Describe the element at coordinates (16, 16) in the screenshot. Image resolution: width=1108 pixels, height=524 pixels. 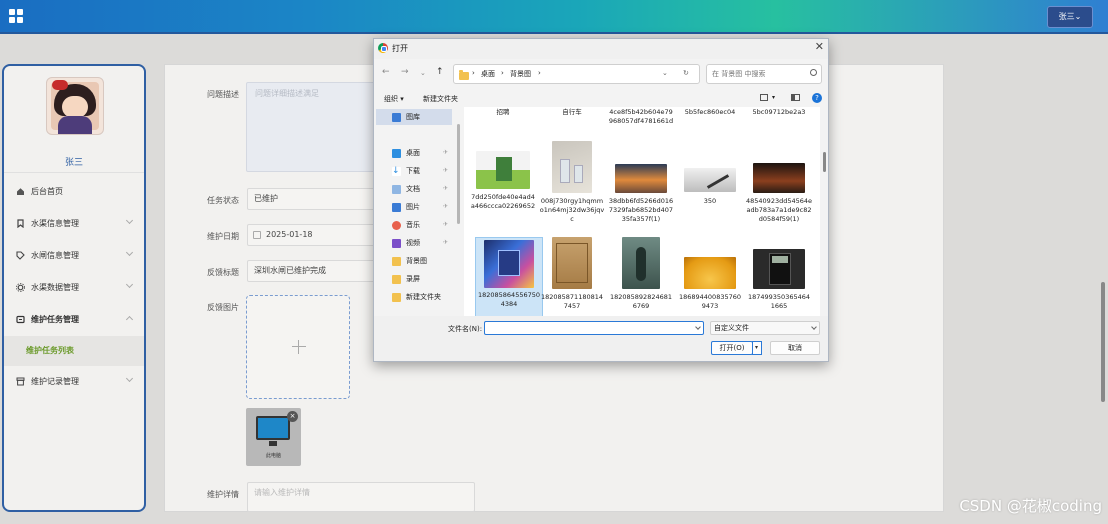
I see `app-grid-icon` at that location.